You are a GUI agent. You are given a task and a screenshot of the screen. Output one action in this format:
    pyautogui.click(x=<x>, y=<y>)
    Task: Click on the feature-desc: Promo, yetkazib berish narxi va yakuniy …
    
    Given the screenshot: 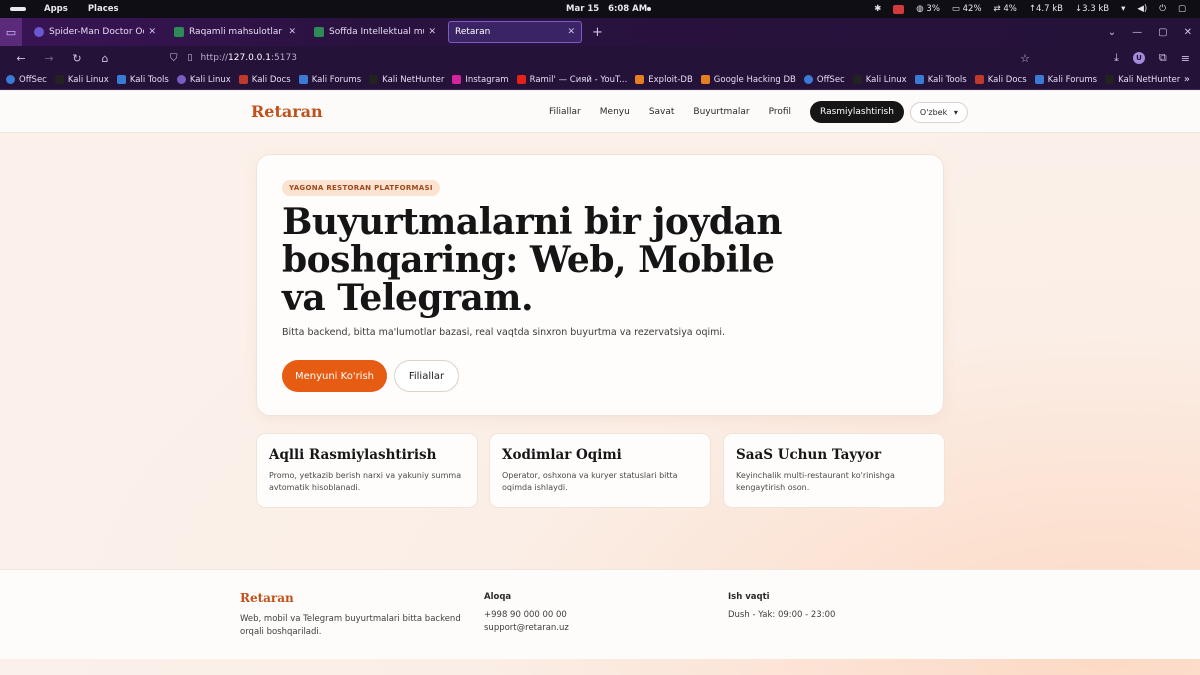 What is the action you would take?
    pyautogui.click(x=365, y=481)
    